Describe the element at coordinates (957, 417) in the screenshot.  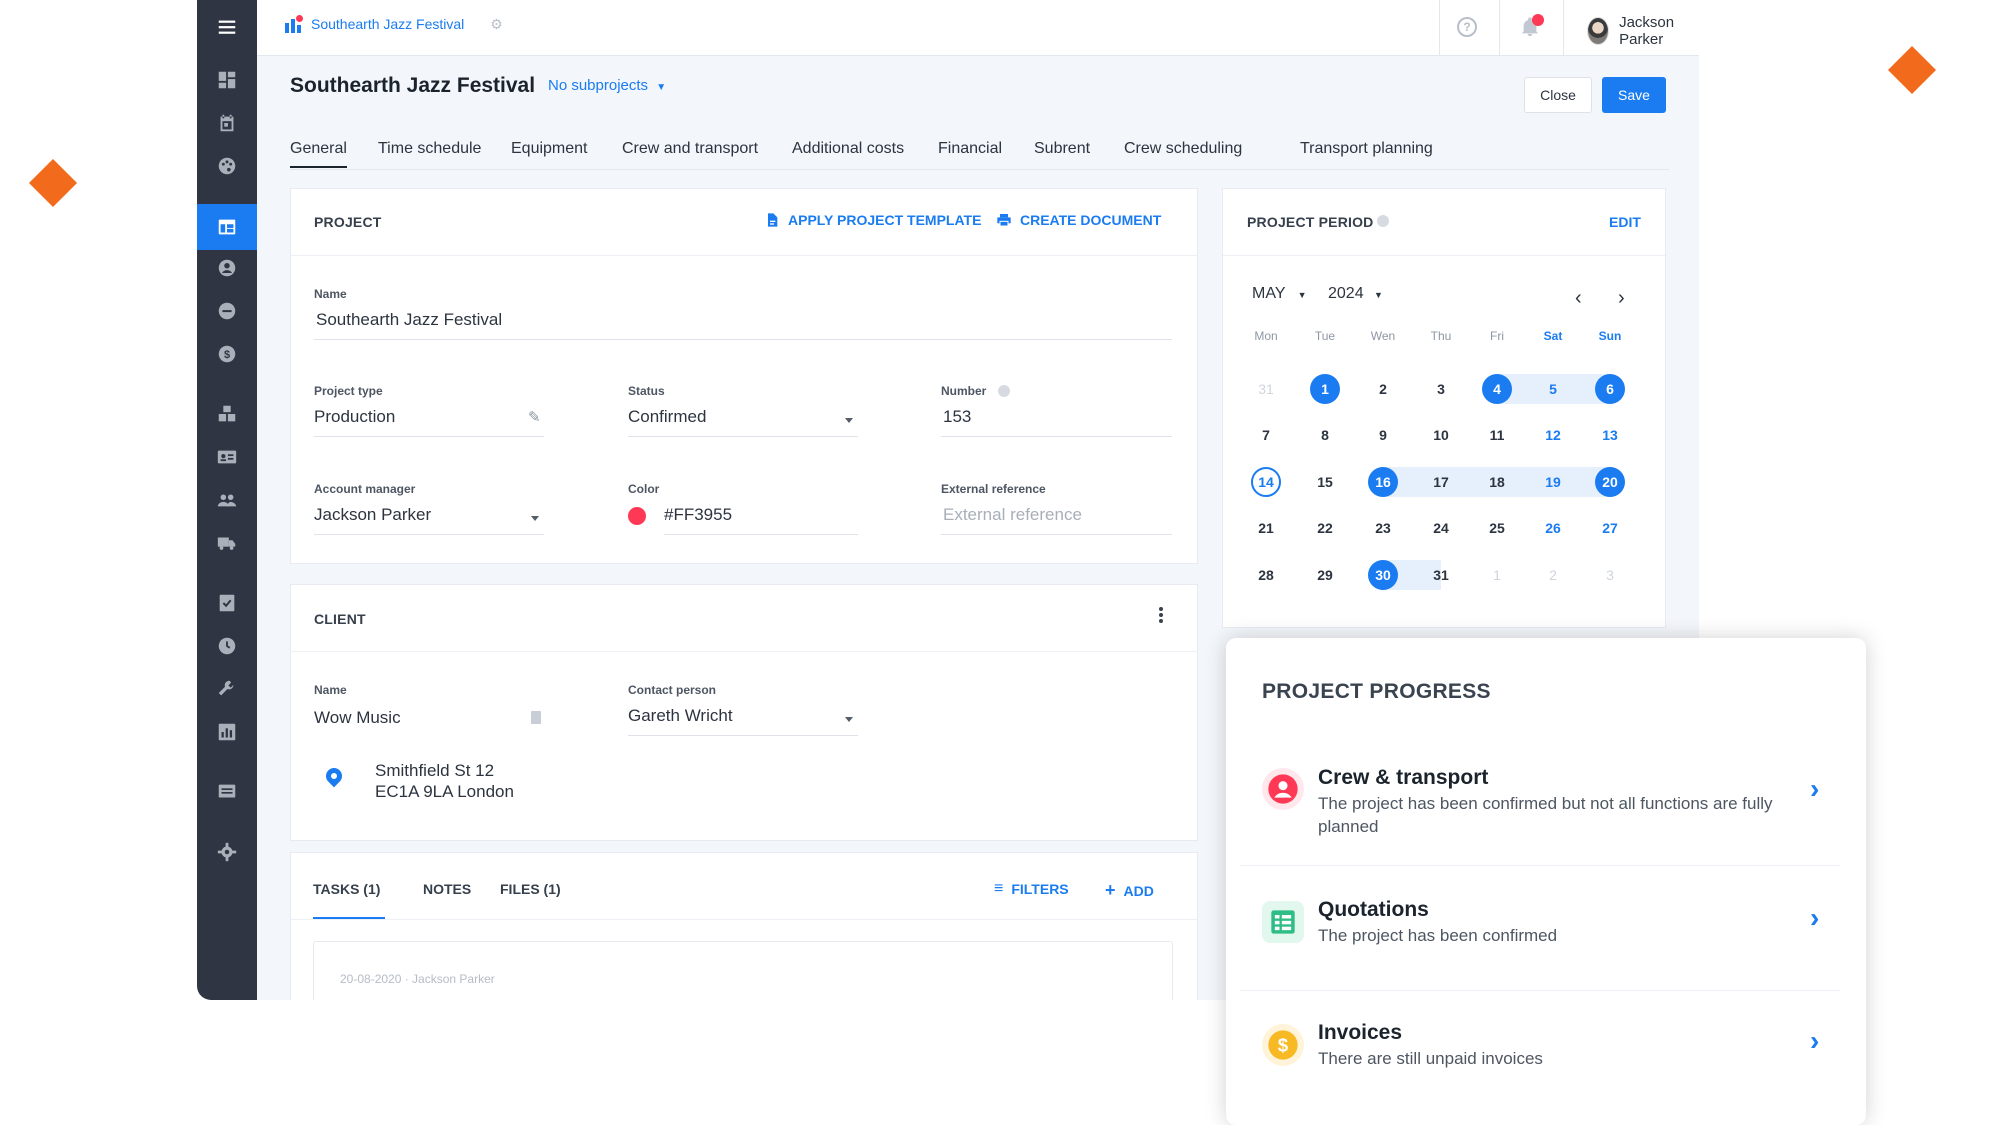
I see `number-field: 153` at that location.